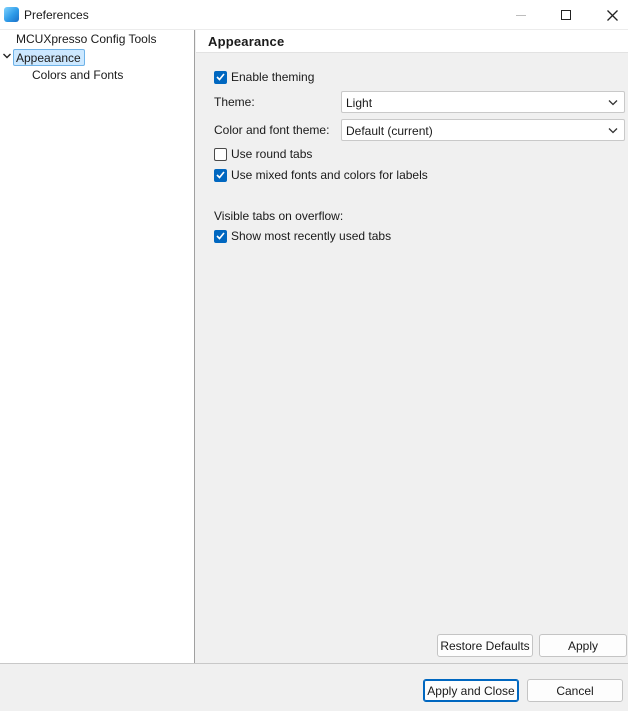 This screenshot has height=711, width=628. What do you see at coordinates (483, 130) in the screenshot?
I see `color-font-theme-select: Default (current)` at bounding box center [483, 130].